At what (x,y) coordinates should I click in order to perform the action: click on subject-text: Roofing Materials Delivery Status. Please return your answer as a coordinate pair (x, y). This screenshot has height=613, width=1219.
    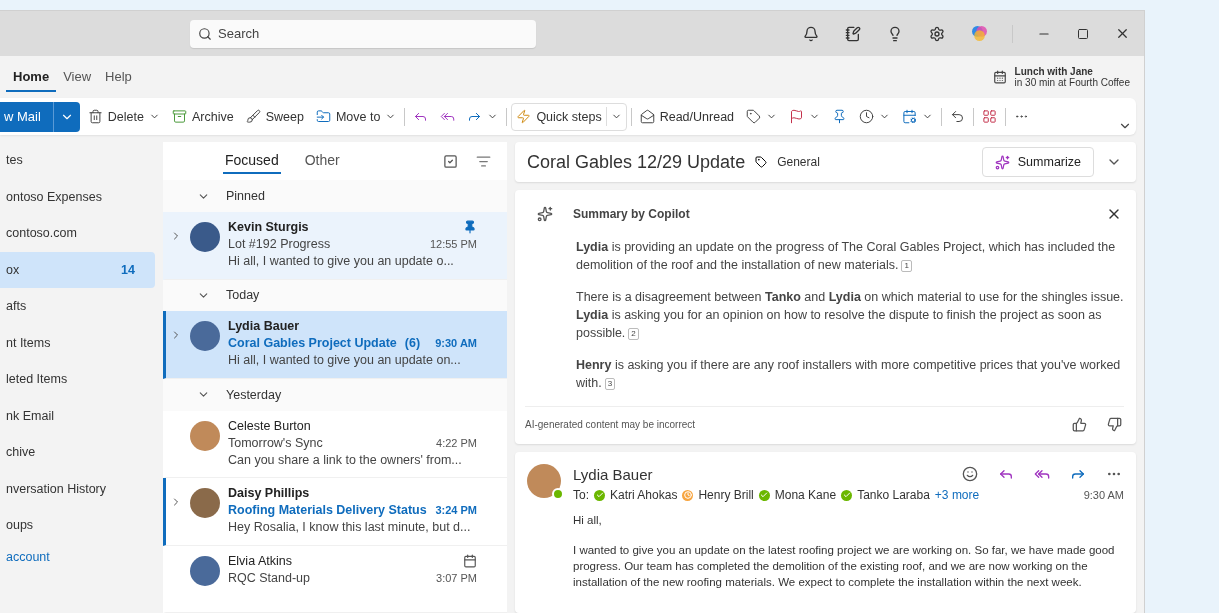
    Looking at the image, I should click on (327, 510).